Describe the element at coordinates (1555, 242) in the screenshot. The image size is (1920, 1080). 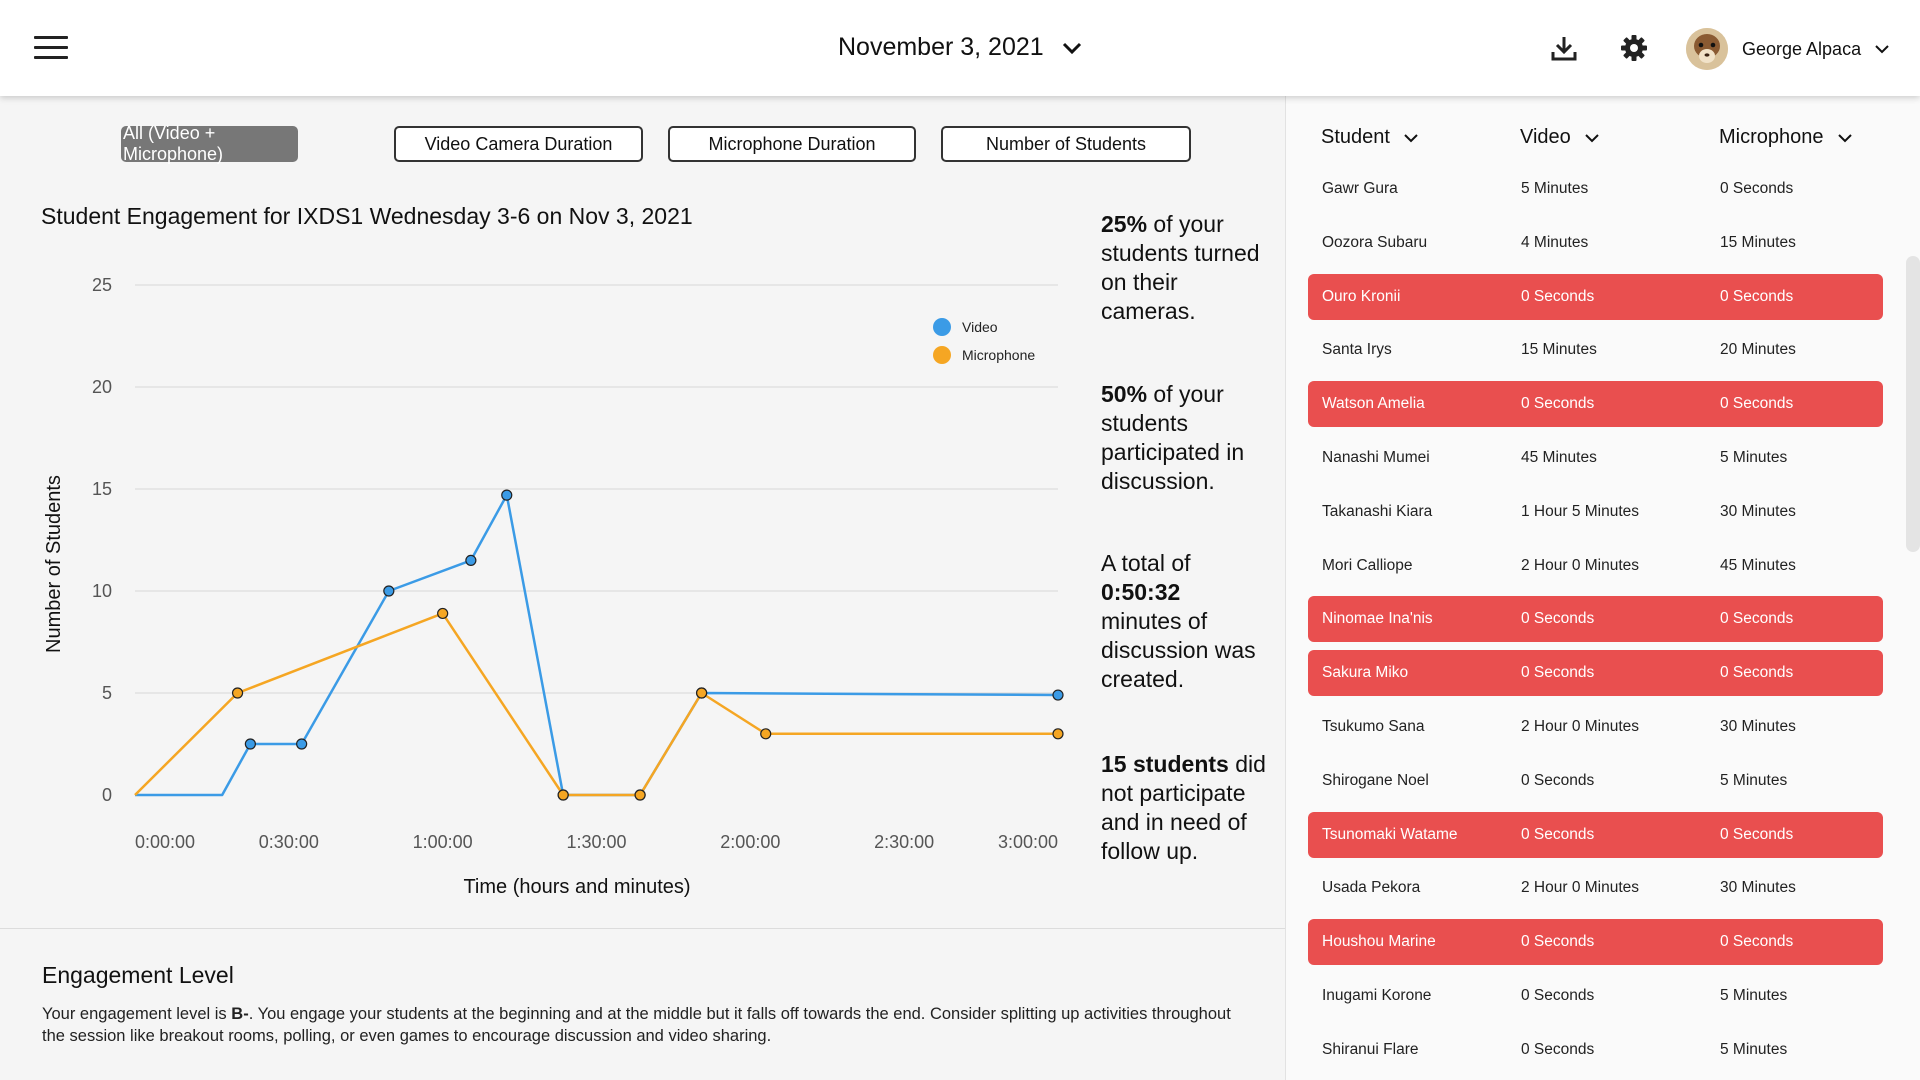
I see `video-duration: 4 Minutes` at that location.